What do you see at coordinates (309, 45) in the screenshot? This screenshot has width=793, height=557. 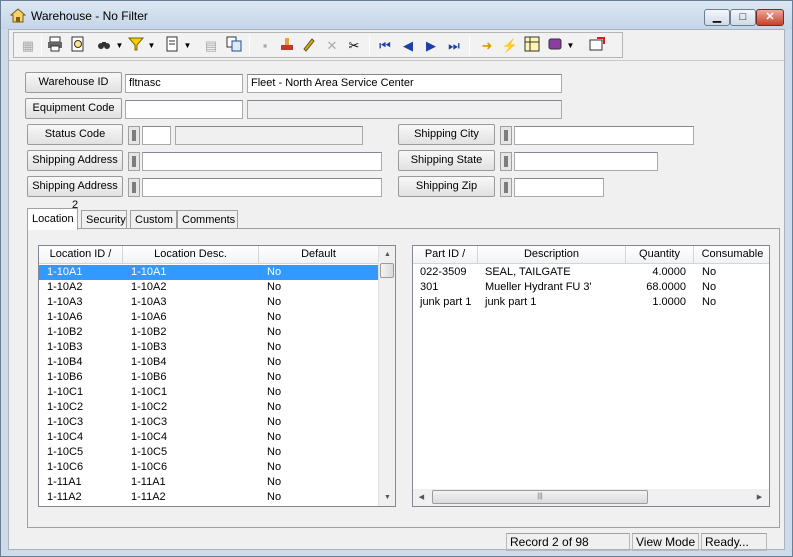 I see `edit-icon` at bounding box center [309, 45].